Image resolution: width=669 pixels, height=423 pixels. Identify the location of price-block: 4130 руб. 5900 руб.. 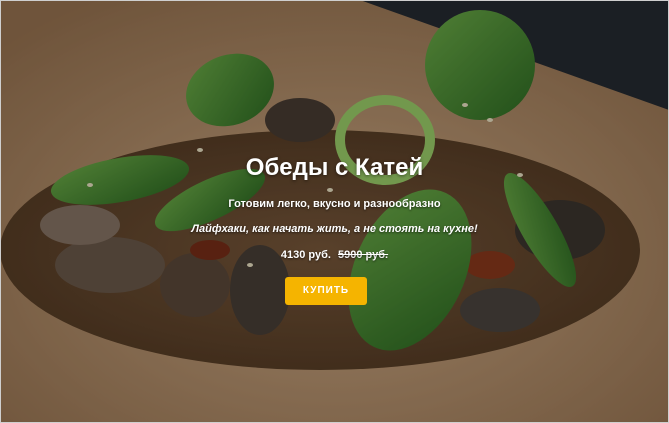
(334, 255).